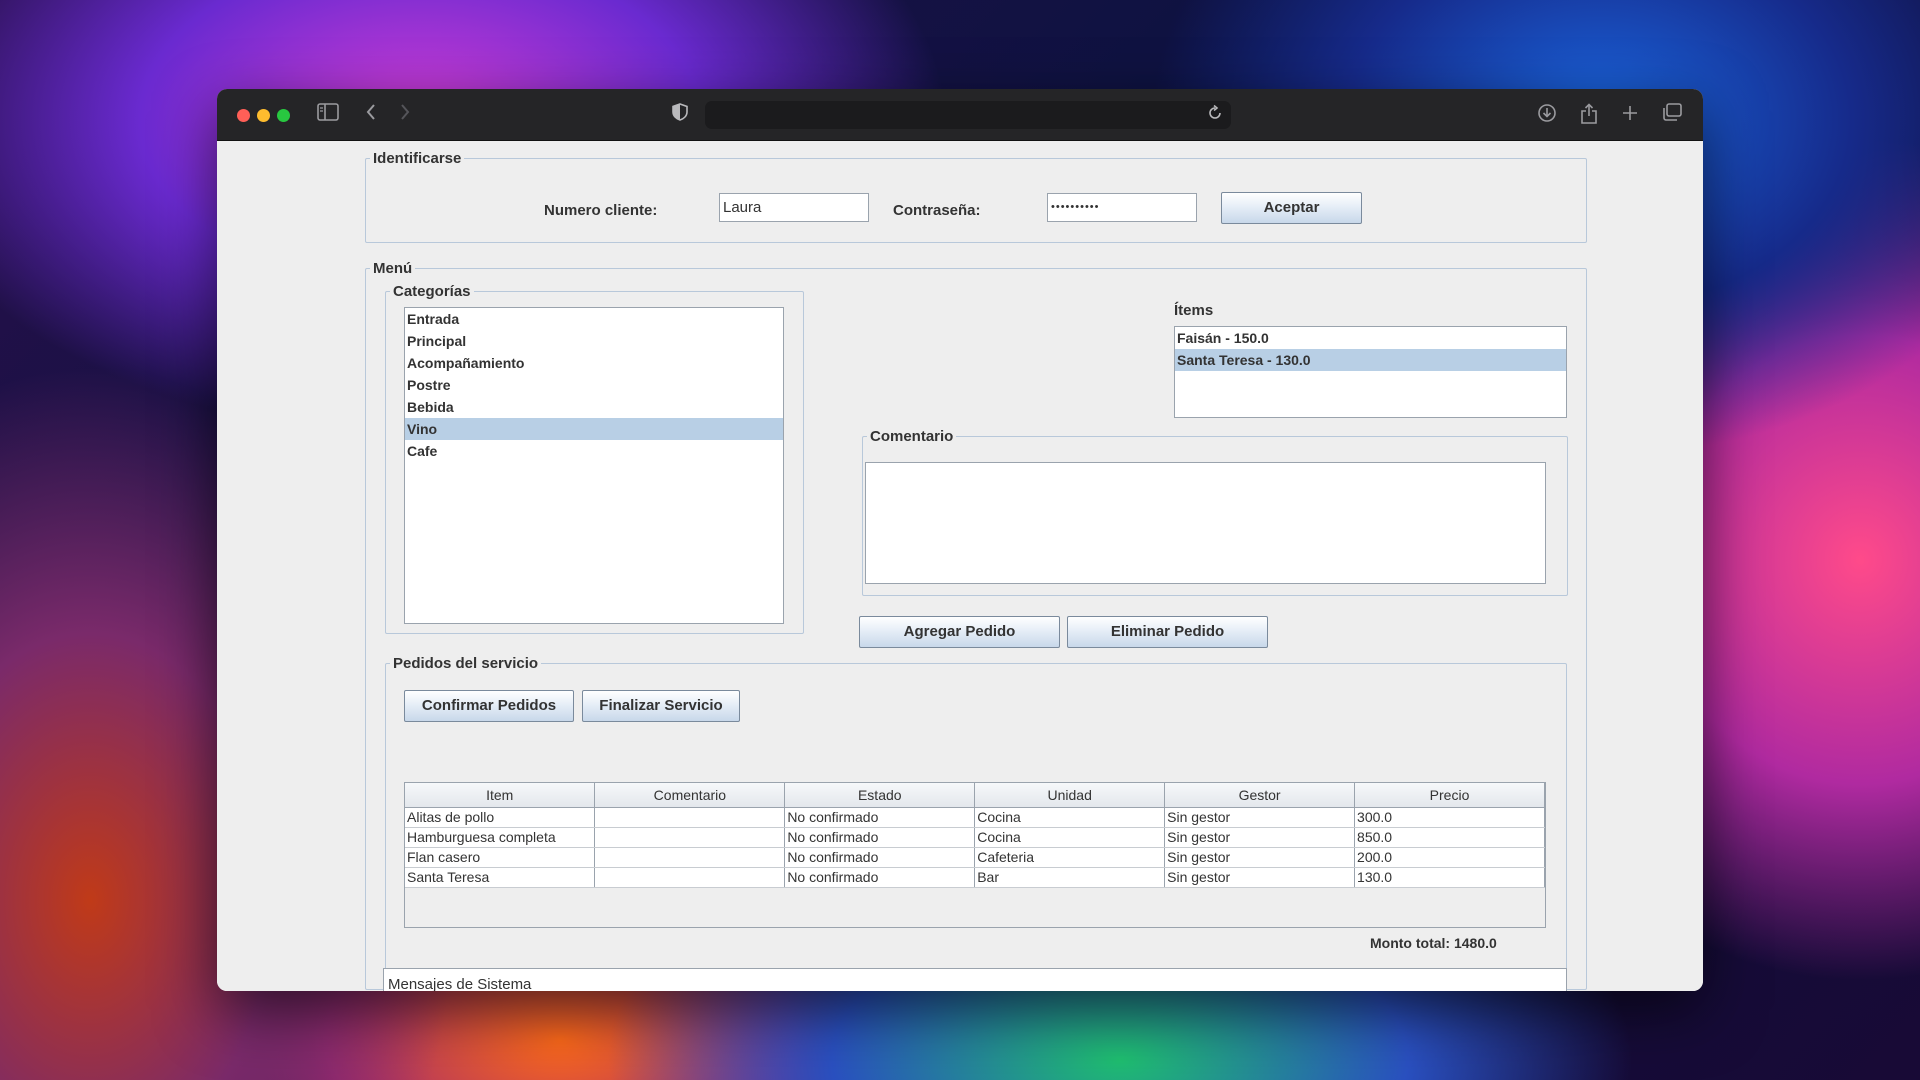  Describe the element at coordinates (594, 319) in the screenshot. I see `category-item: Entrada` at that location.